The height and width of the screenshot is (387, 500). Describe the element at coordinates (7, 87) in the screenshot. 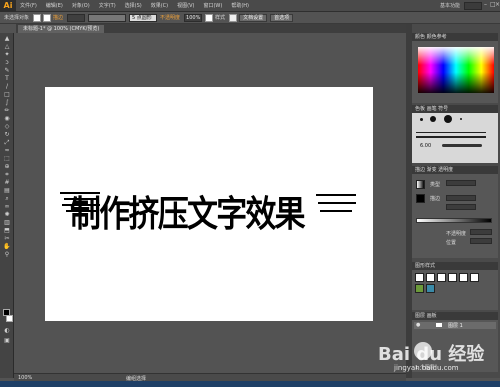

I see `line-tool-icon: /` at that location.